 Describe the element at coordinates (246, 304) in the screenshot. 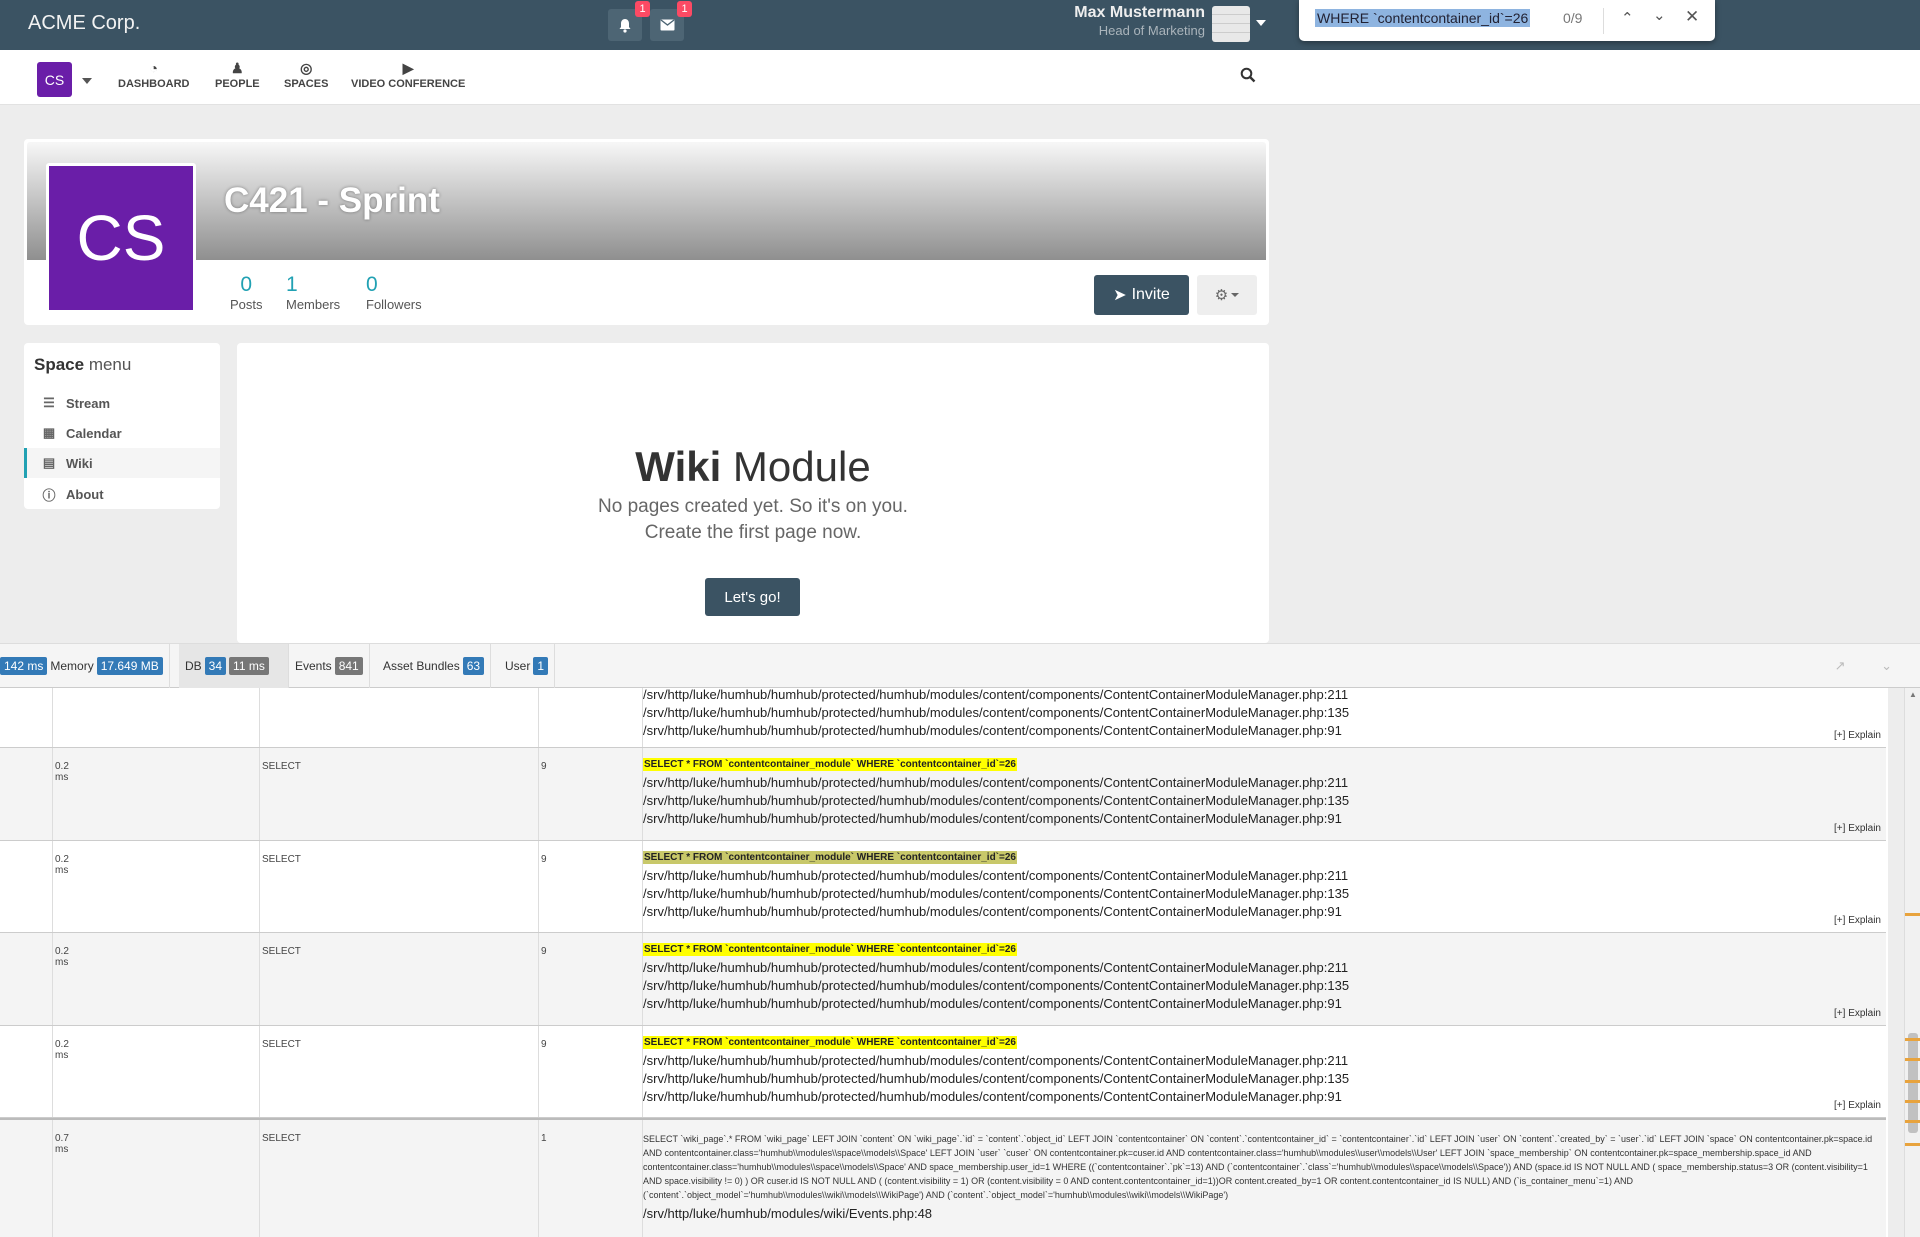

I see `stat-label: Posts` at that location.